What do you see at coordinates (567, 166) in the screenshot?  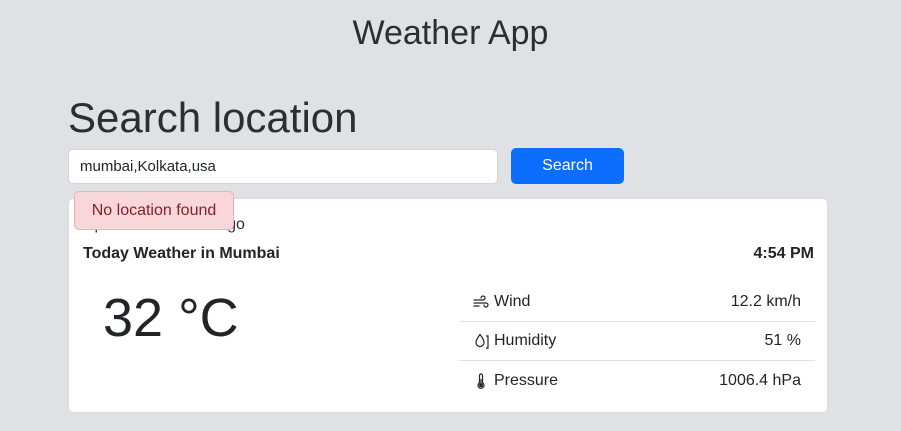 I see `search-button: Search` at bounding box center [567, 166].